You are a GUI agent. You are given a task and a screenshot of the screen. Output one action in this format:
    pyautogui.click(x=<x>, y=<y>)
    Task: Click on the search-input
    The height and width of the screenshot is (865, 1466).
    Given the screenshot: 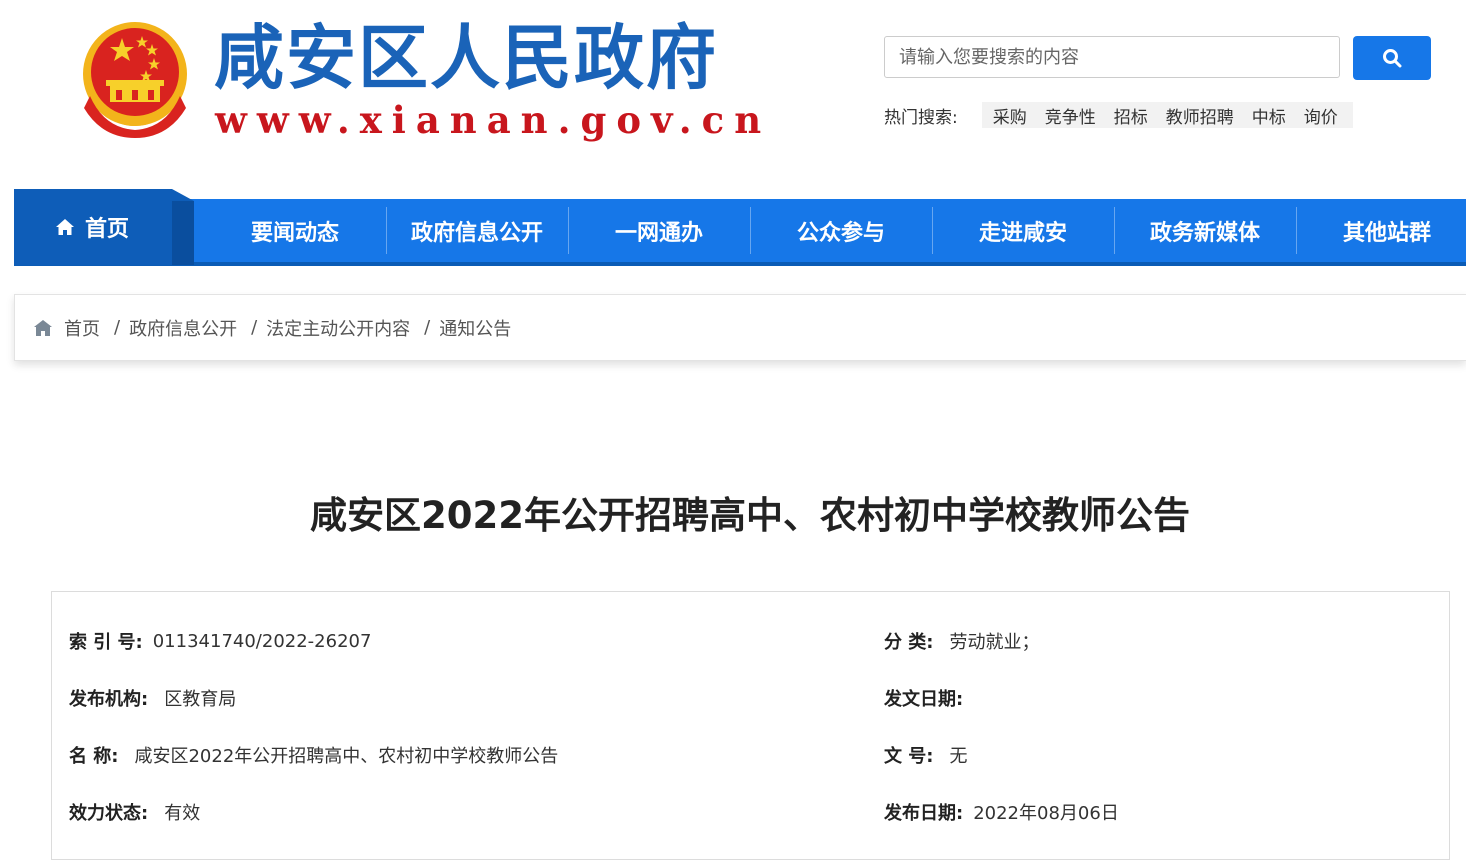 What is the action you would take?
    pyautogui.click(x=1112, y=57)
    